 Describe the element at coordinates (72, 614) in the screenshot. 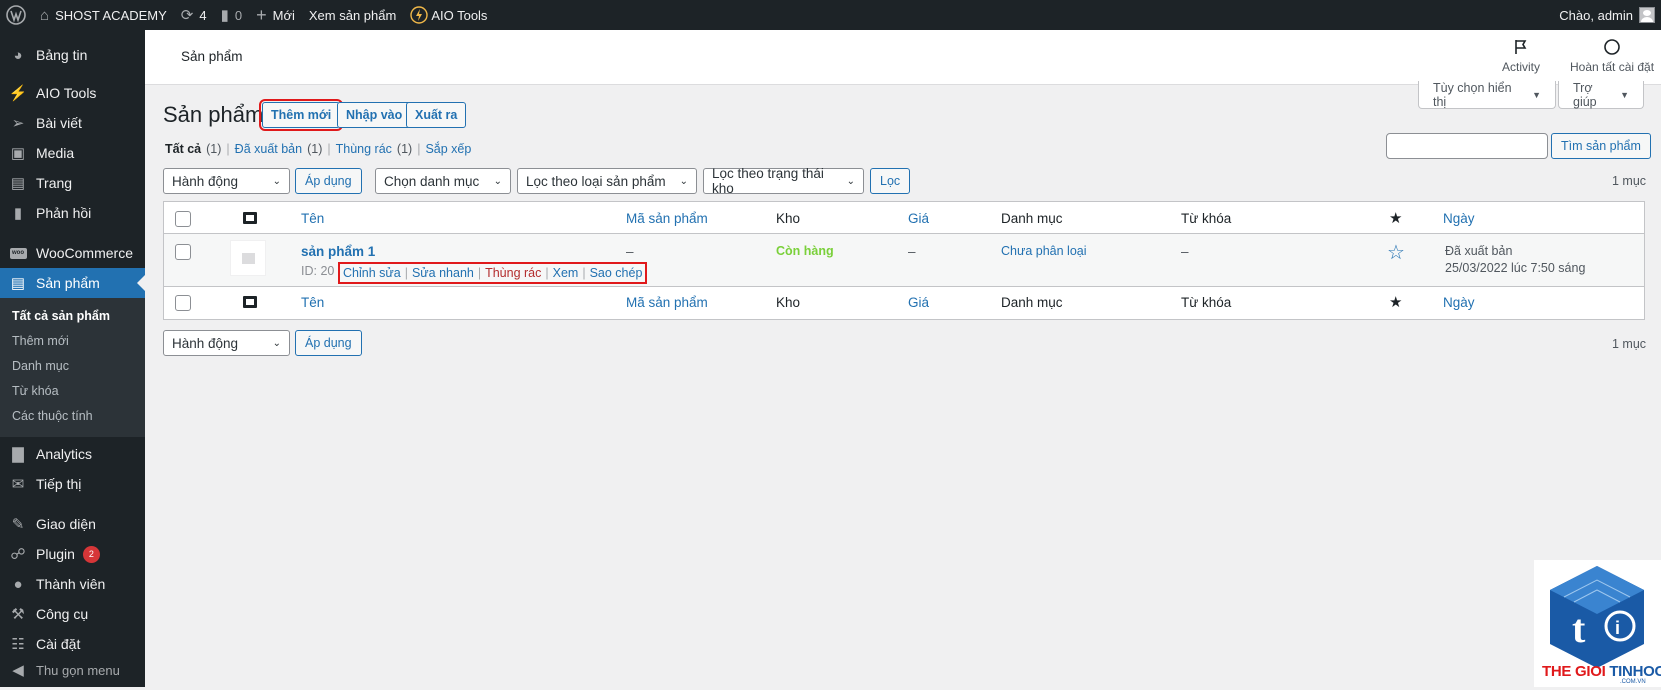

I see `menu-tools: ⚒ Công cụ` at that location.